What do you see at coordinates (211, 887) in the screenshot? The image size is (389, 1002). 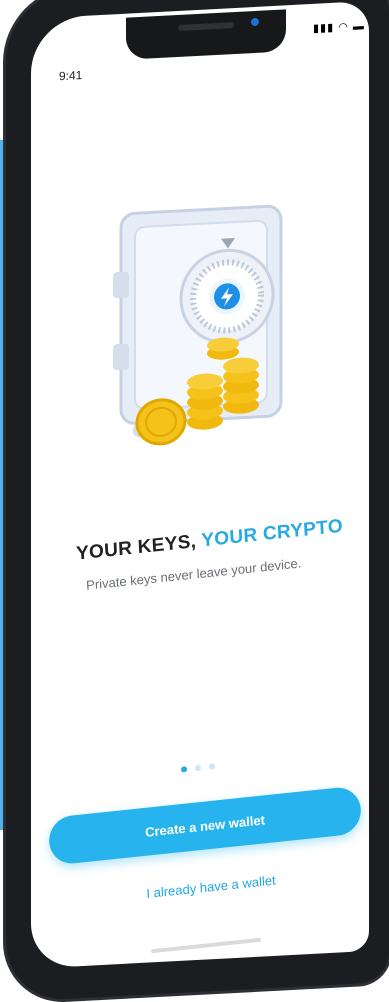 I see `existing-wallet-link: I already have a wallet` at bounding box center [211, 887].